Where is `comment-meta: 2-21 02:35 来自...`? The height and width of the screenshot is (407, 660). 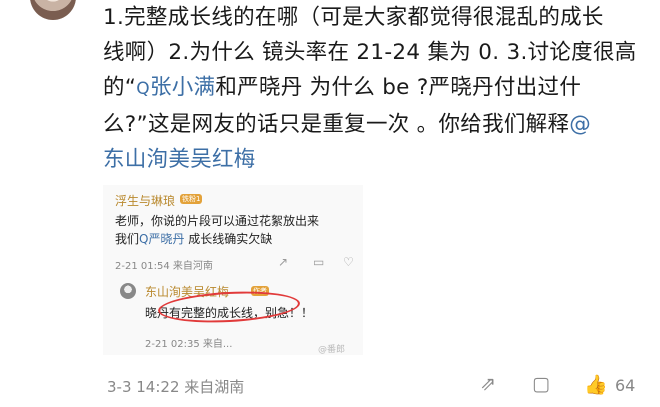 comment-meta: 2-21 02:35 来自... is located at coordinates (189, 344).